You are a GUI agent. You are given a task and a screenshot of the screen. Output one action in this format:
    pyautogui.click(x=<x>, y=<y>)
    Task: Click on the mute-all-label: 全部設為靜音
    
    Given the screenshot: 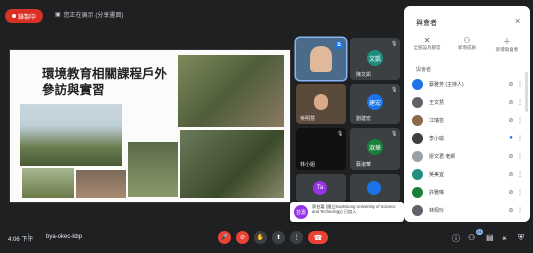 What is the action you would take?
    pyautogui.click(x=427, y=47)
    